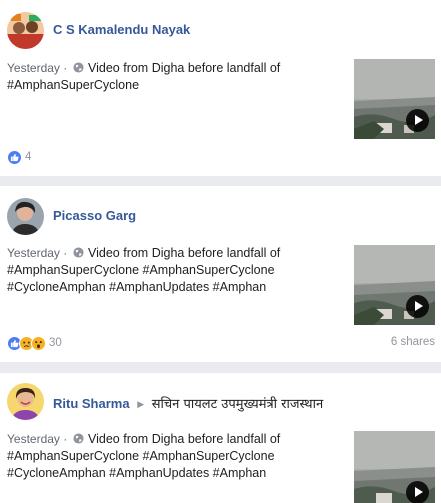  I want to click on arrow-right-icon: ▶, so click(141, 404).